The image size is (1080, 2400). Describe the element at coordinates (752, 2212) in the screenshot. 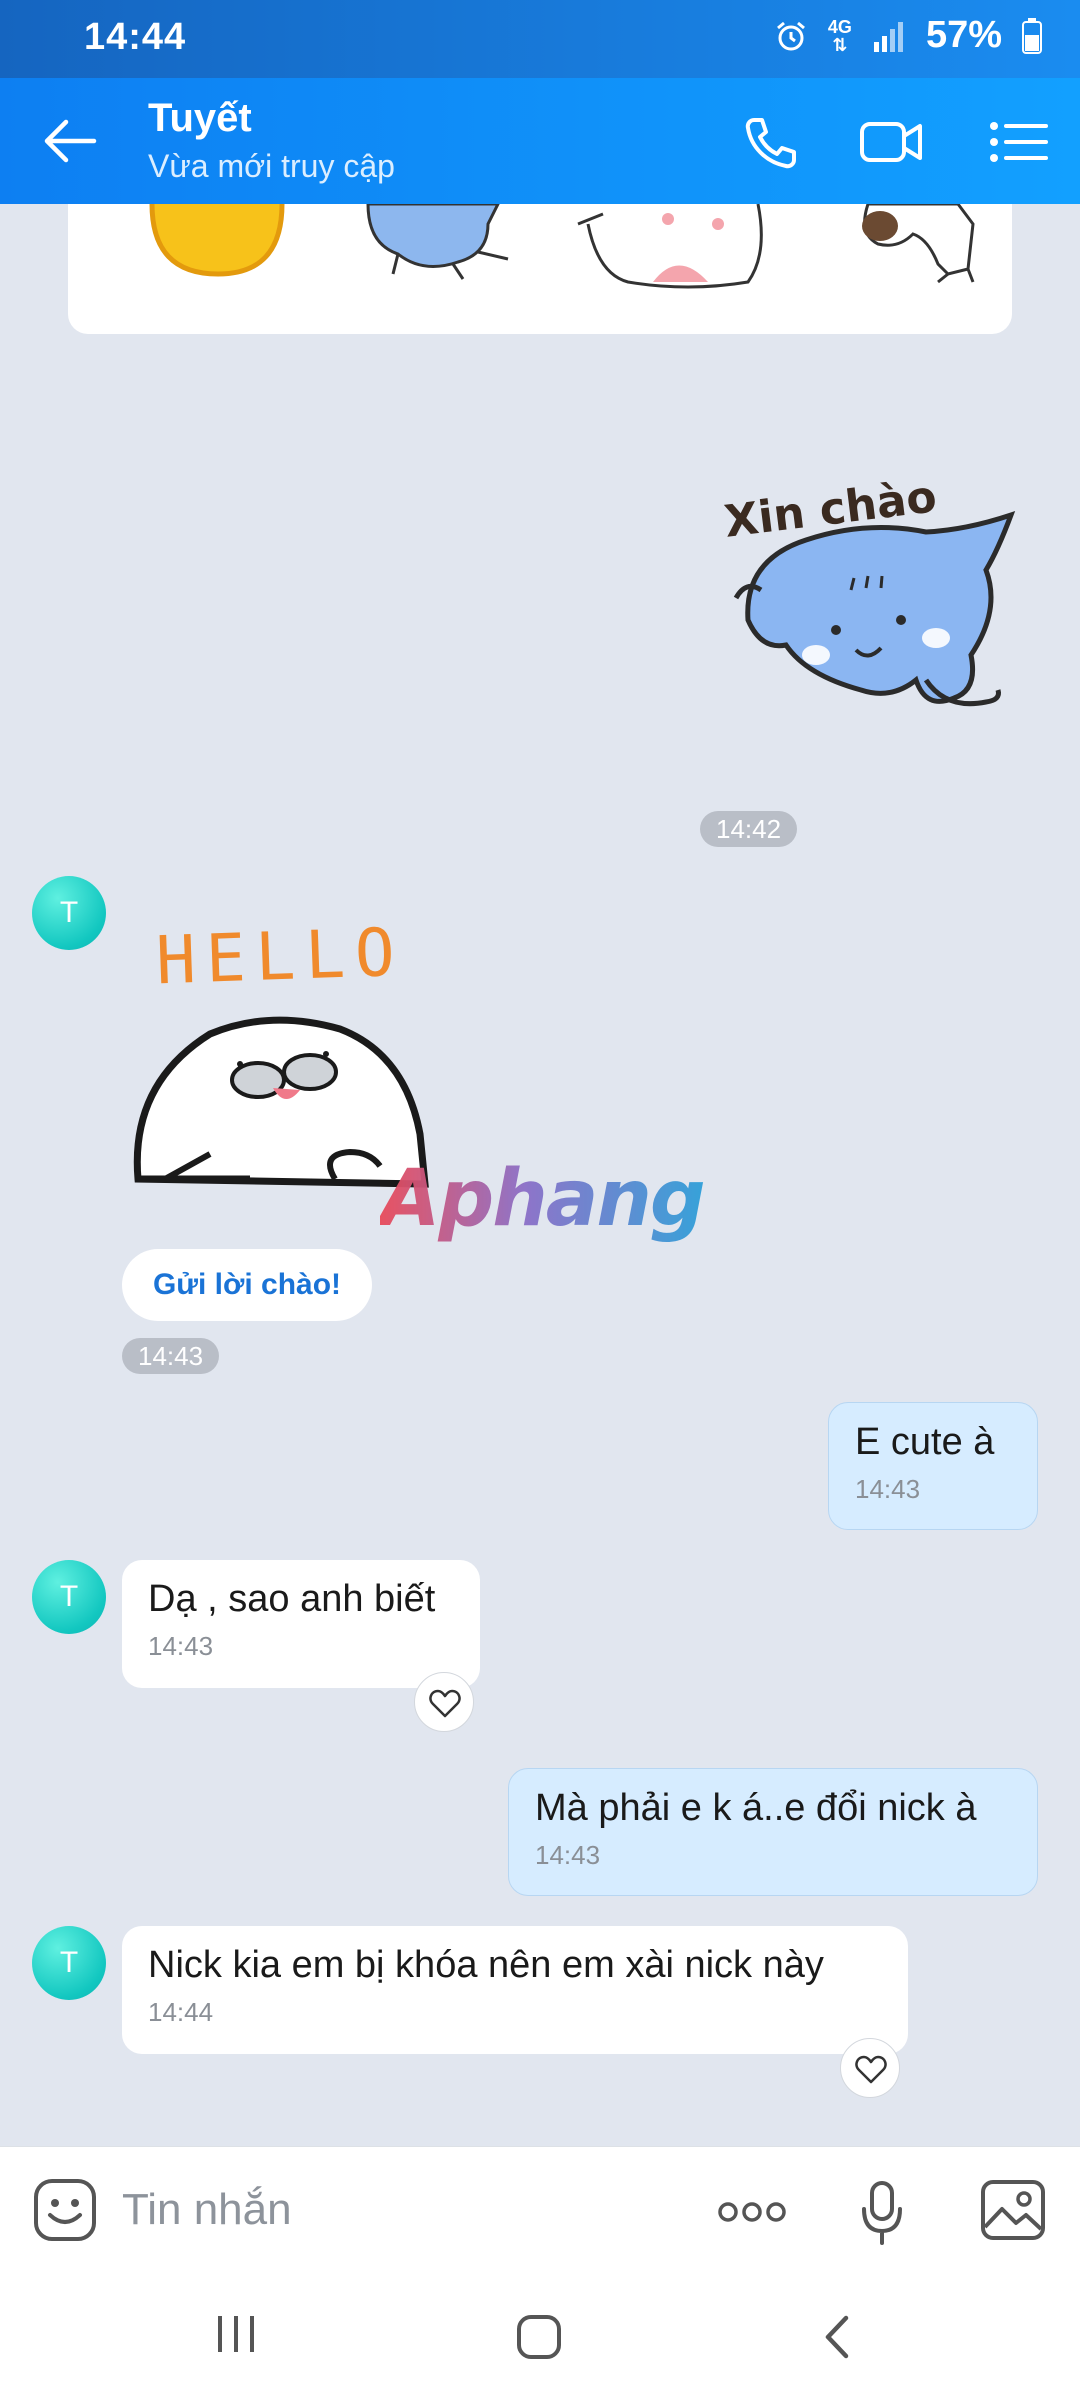

I see `more-options-icon` at that location.